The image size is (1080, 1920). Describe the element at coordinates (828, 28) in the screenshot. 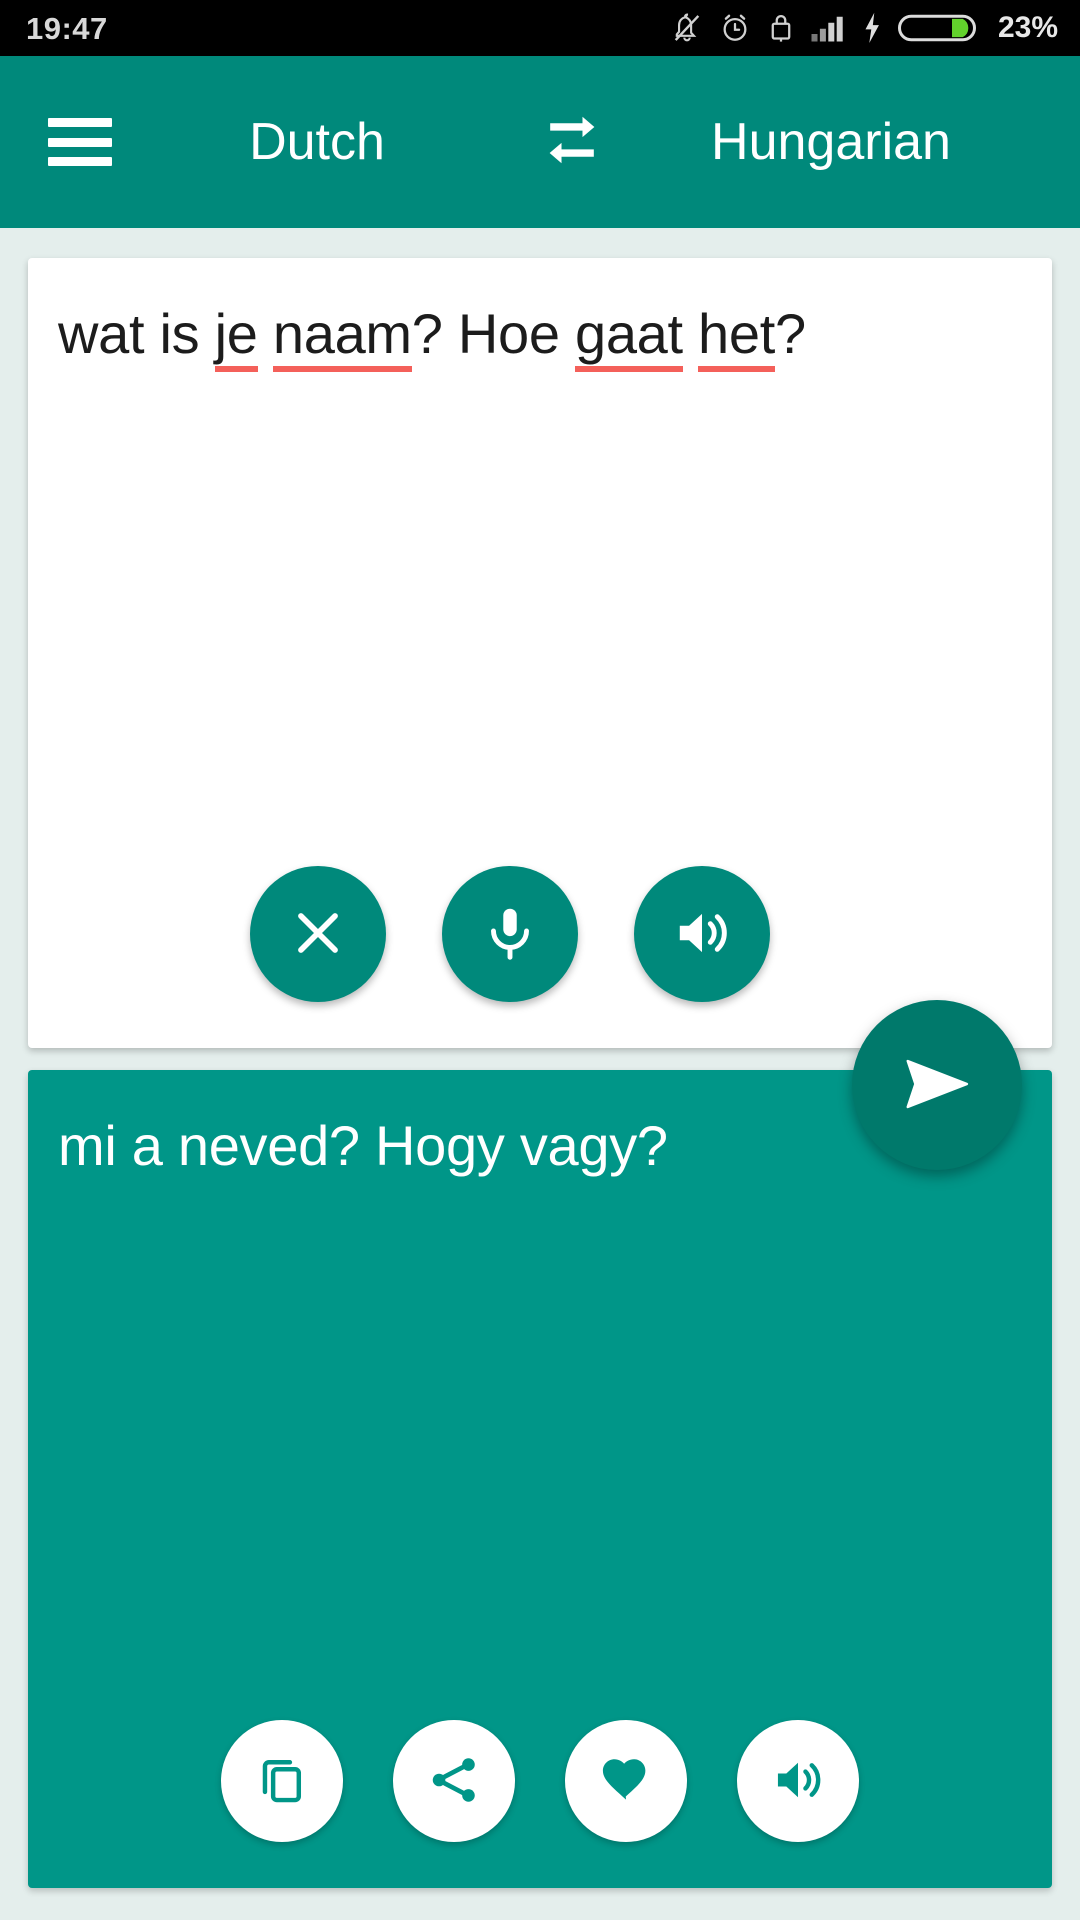

I see `signal-icon` at that location.